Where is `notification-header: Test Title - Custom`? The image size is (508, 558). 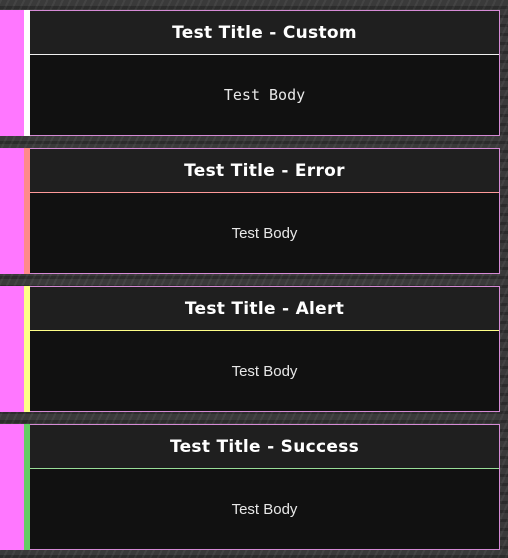
notification-header: Test Title - Custom is located at coordinates (264, 33).